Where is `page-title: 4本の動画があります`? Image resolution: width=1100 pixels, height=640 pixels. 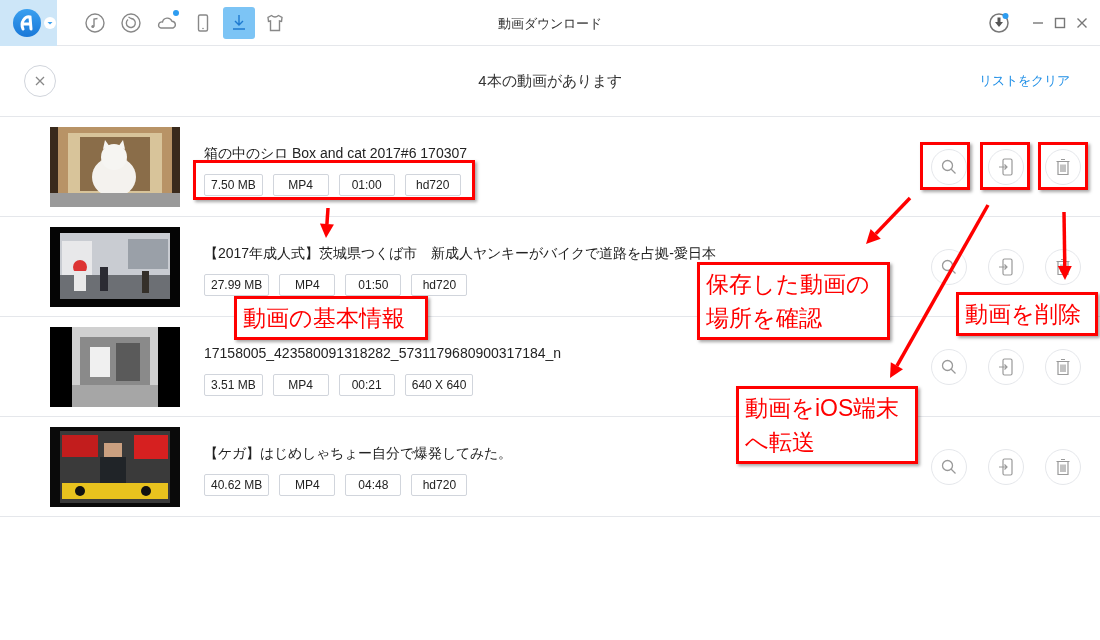
page-title: 4本の動画があります is located at coordinates (550, 80).